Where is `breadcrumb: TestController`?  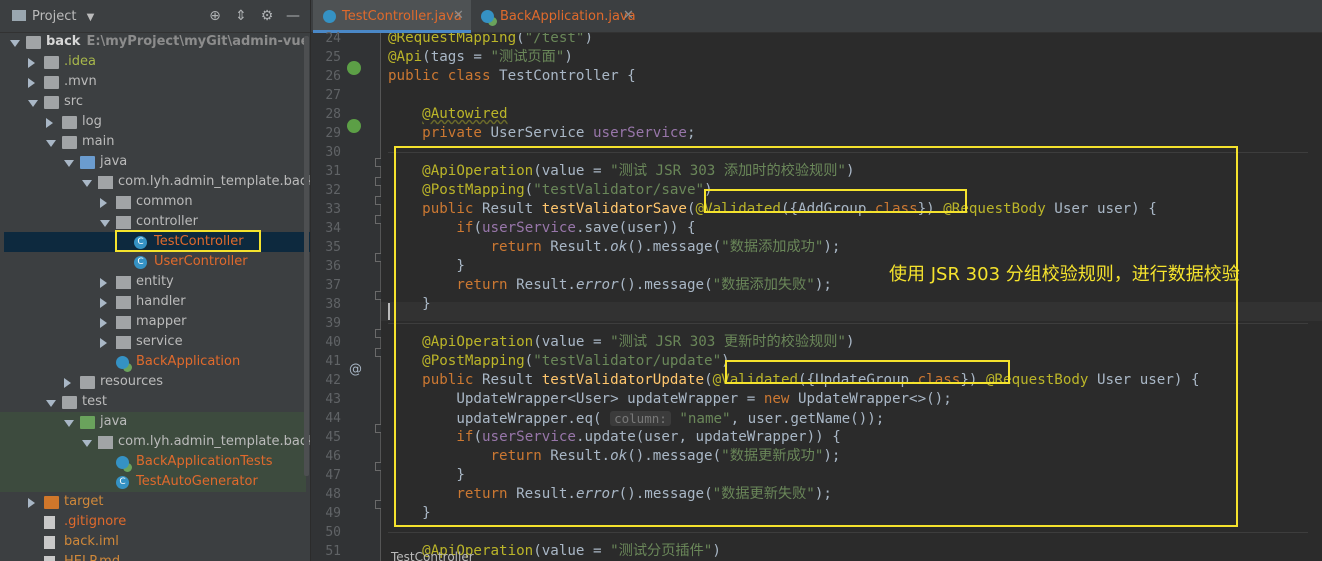
breadcrumb: TestController is located at coordinates (851, 555).